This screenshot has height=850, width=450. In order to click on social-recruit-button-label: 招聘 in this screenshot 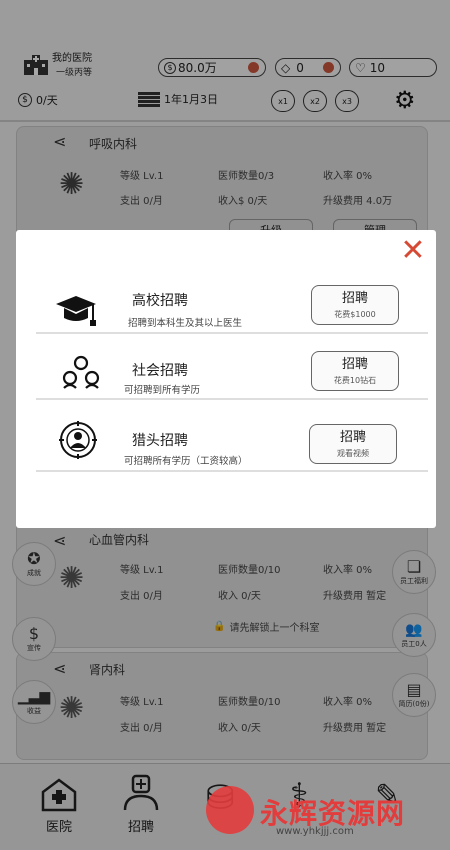, I will do `click(354, 364)`.